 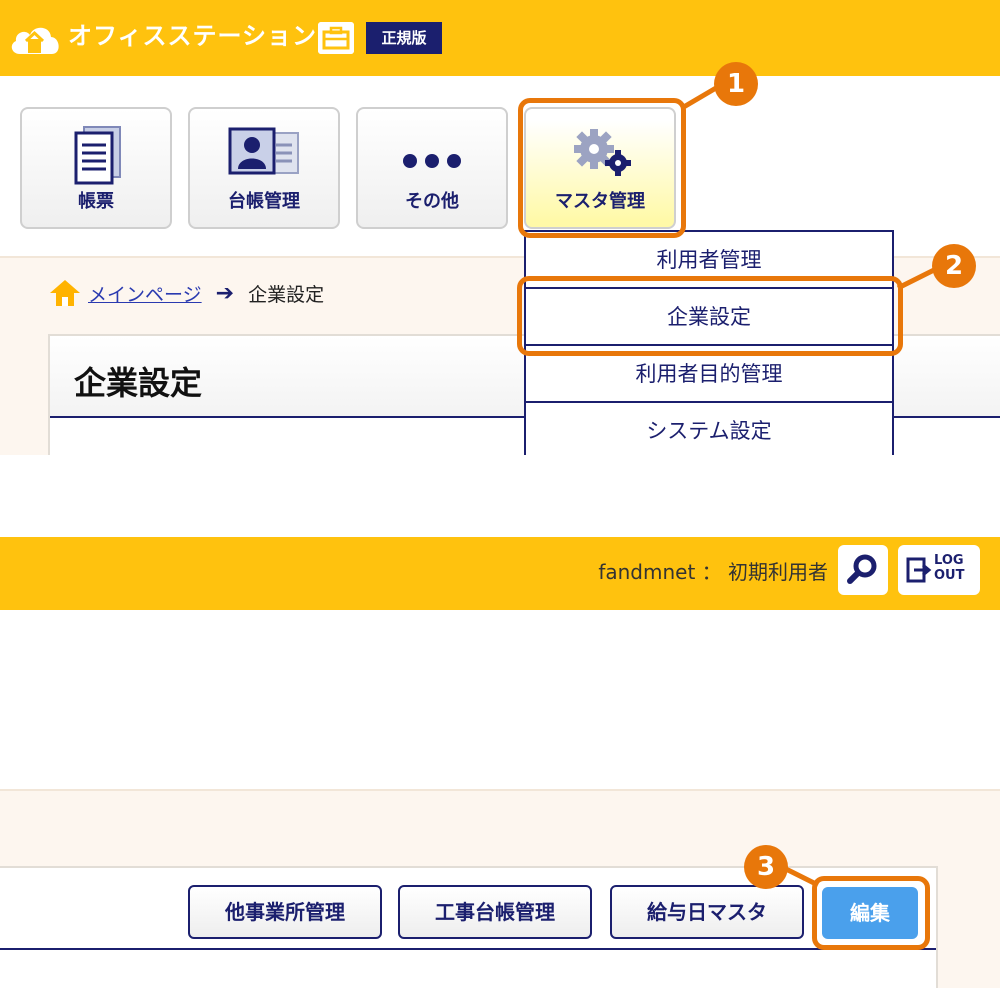 I want to click on cloud-logo-icon, so click(x=35, y=40).